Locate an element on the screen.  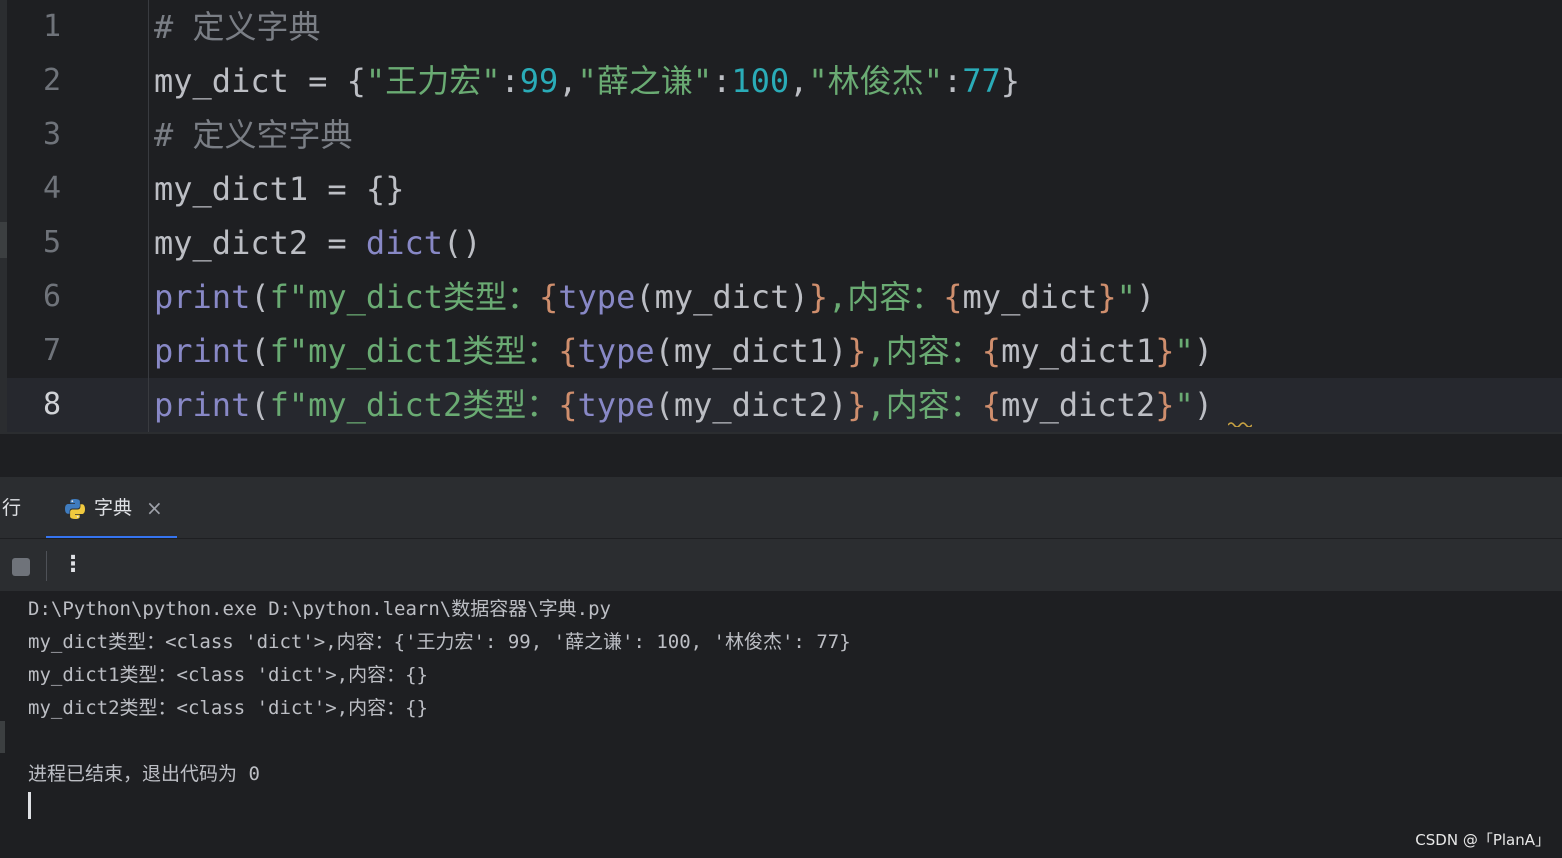
code-line: # 定义空字典 is located at coordinates (253, 135).